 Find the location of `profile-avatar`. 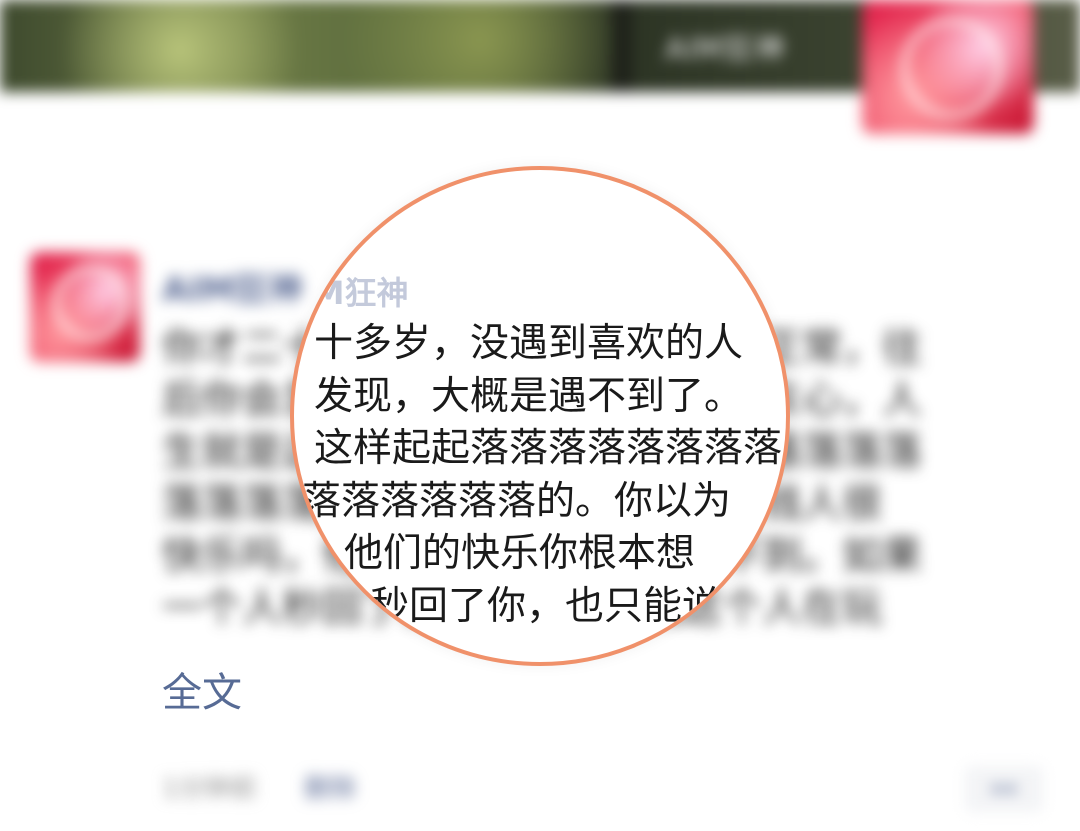

profile-avatar is located at coordinates (948, 67).